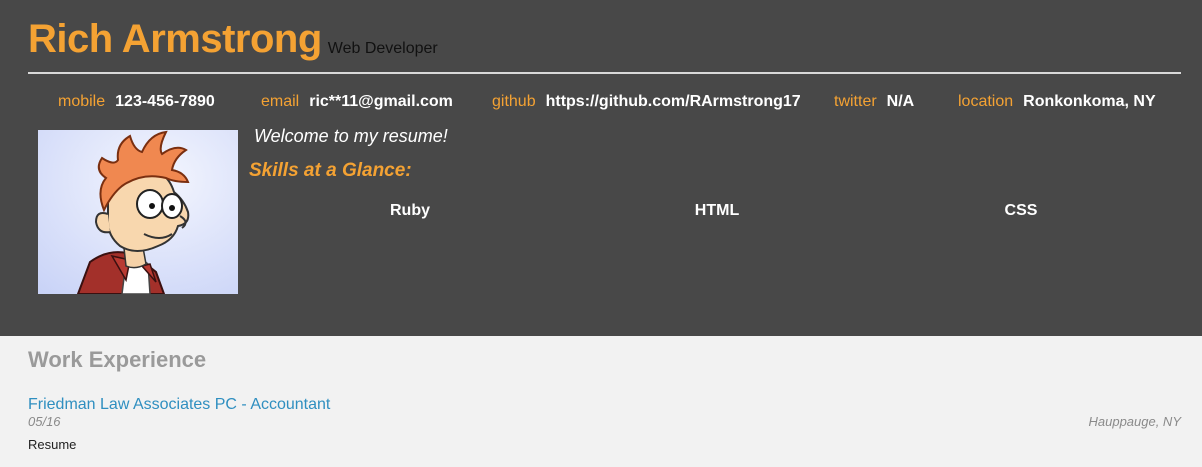  What do you see at coordinates (900, 101) in the screenshot?
I see `contact-value: N/A` at bounding box center [900, 101].